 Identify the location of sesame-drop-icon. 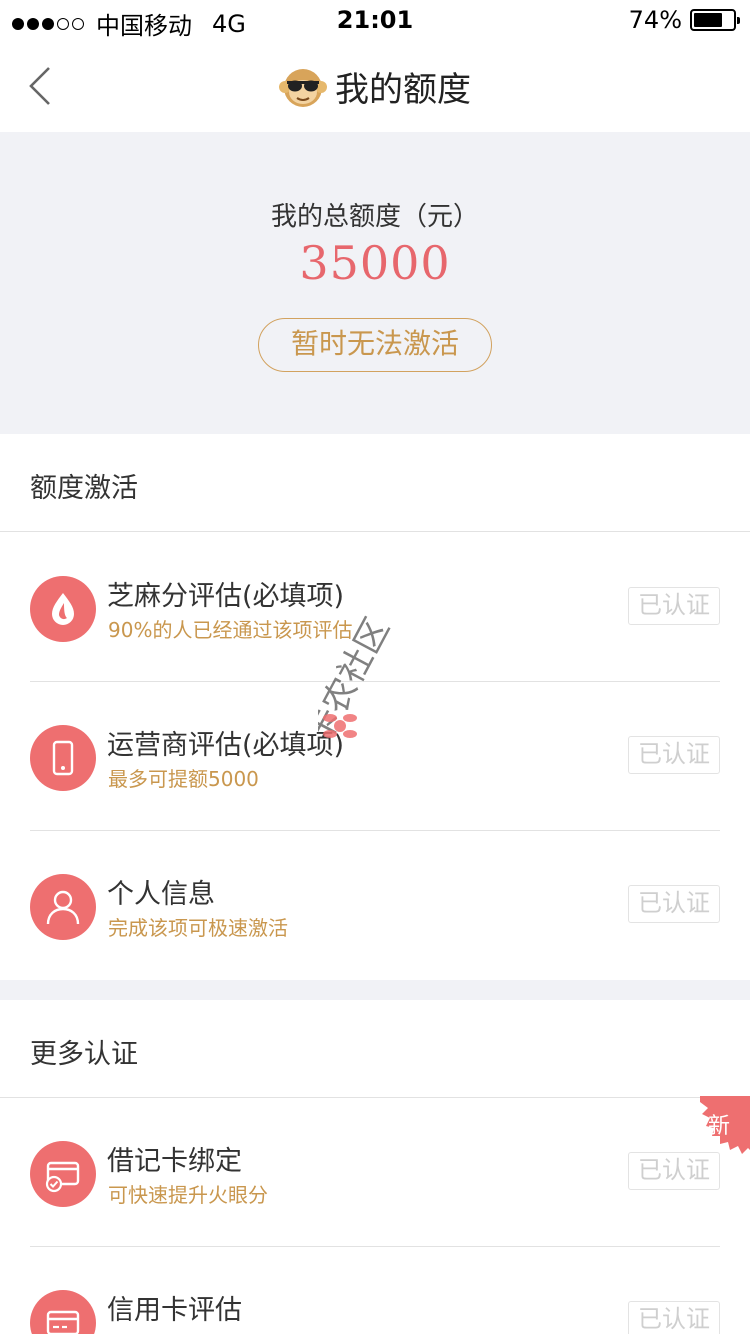
(63, 609).